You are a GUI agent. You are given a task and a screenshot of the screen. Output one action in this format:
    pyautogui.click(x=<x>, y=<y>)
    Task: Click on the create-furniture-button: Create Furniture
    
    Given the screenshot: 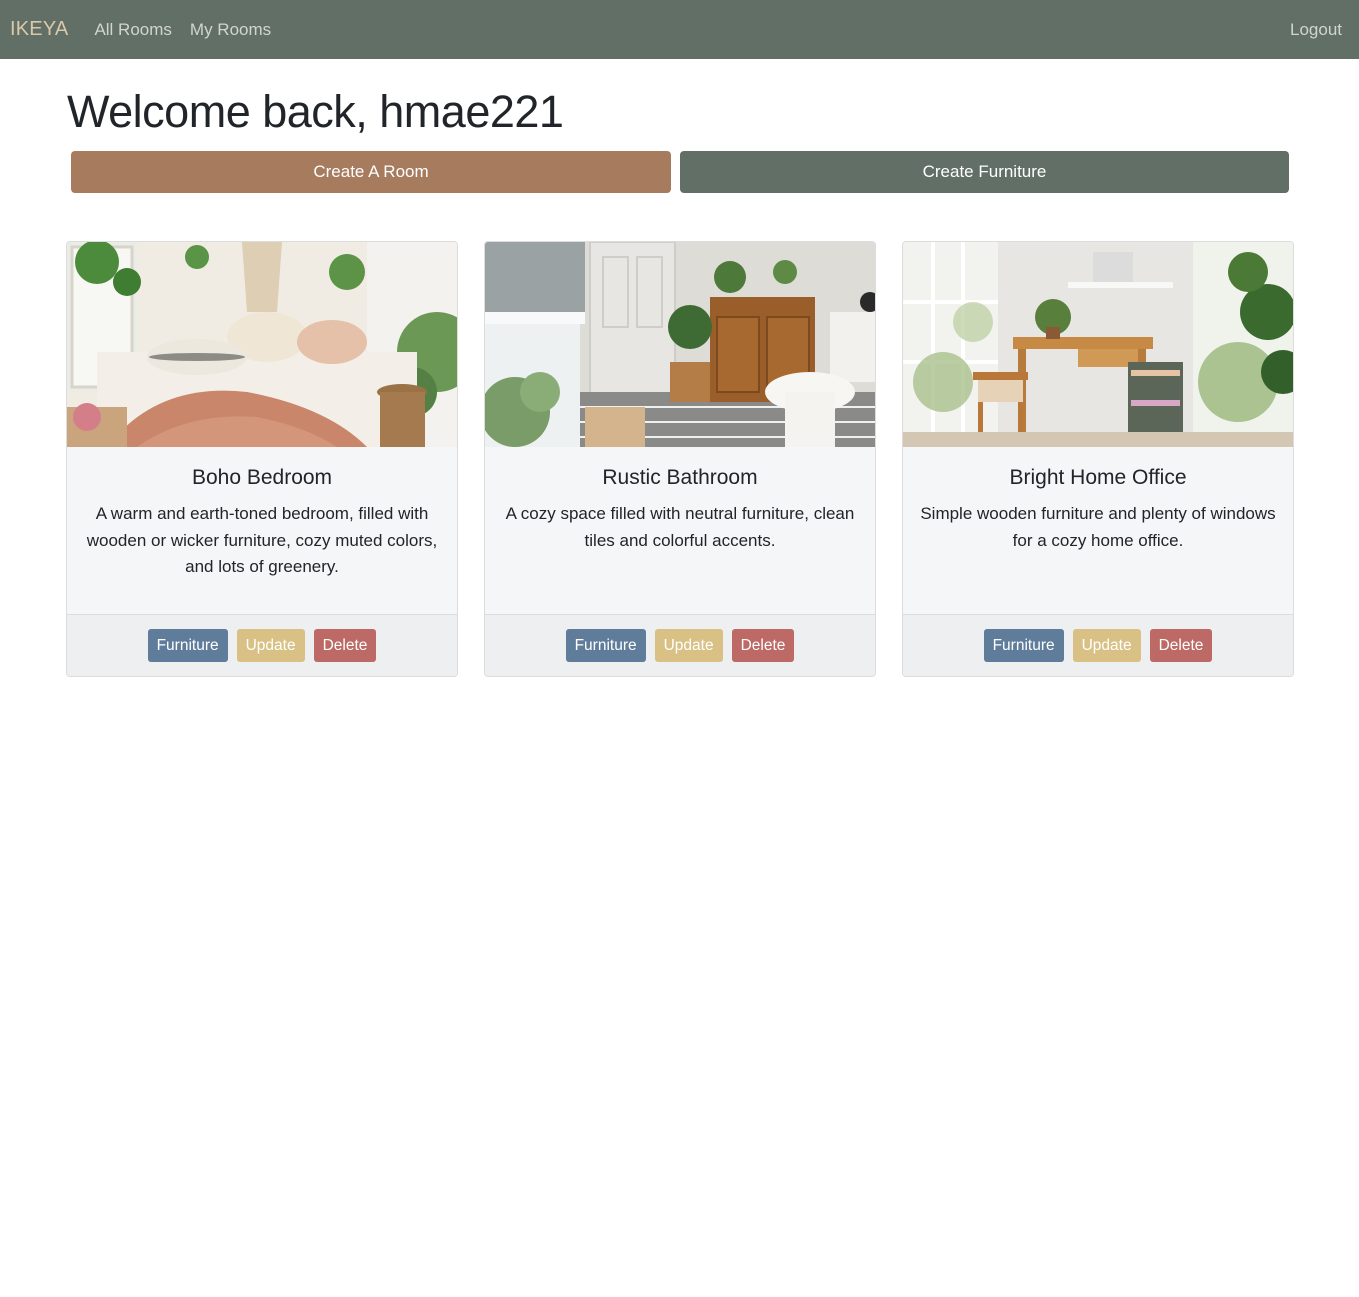 What is the action you would take?
    pyautogui.click(x=984, y=172)
    